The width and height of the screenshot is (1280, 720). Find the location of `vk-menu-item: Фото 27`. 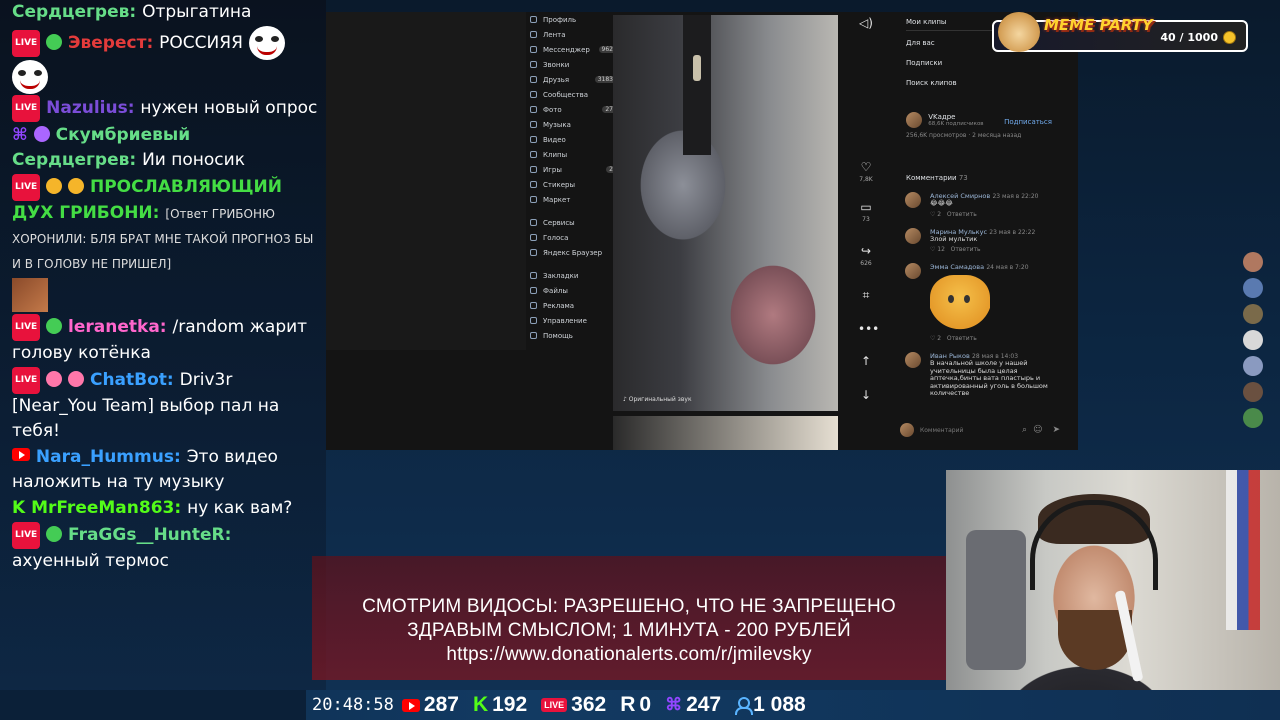

vk-menu-item: Фото 27 is located at coordinates (574, 109).